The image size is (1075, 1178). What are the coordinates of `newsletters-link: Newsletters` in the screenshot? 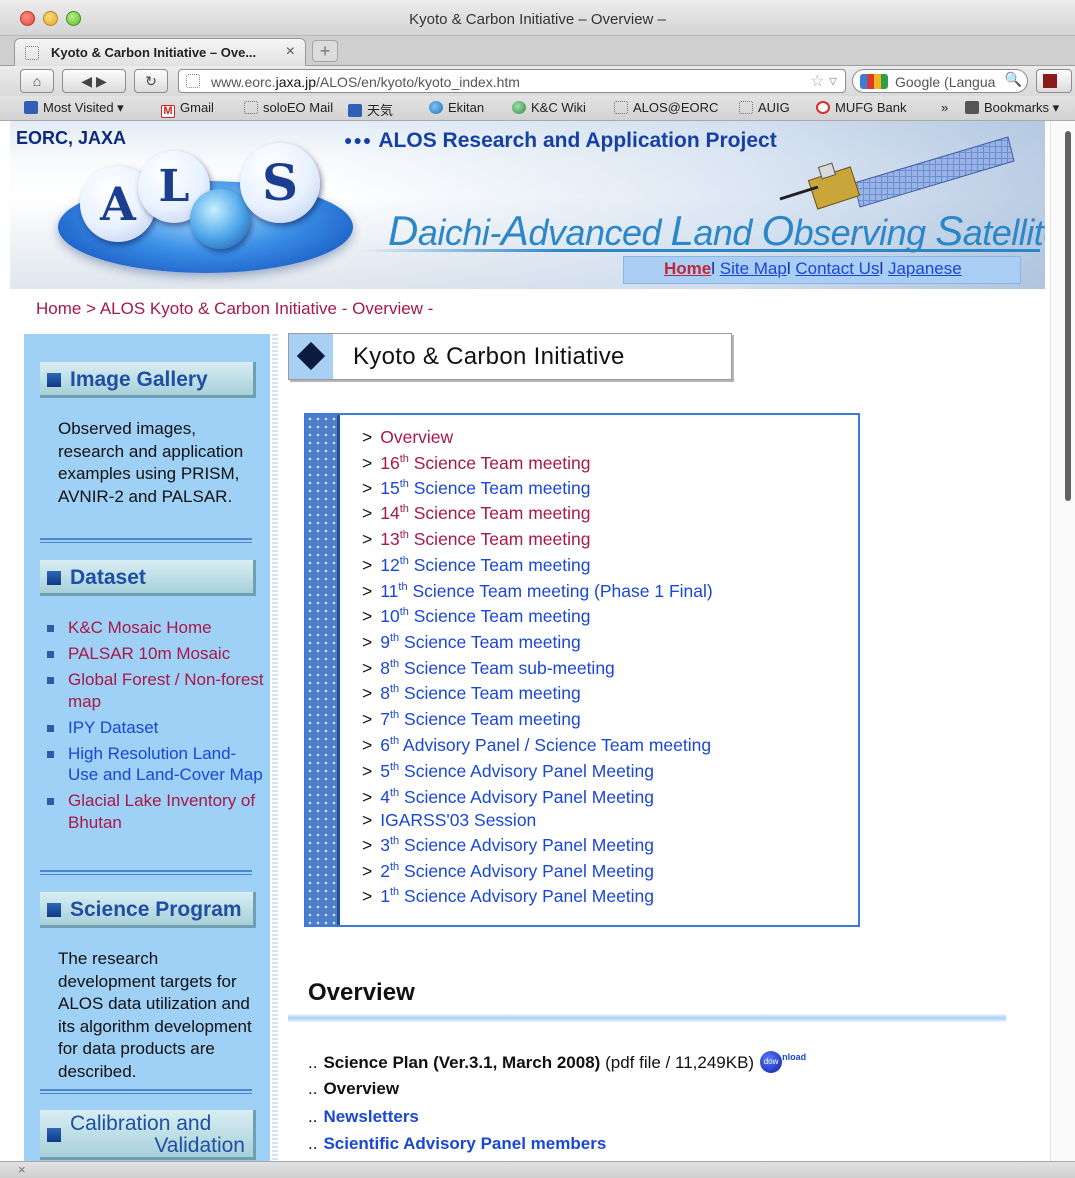 It's located at (370, 1116).